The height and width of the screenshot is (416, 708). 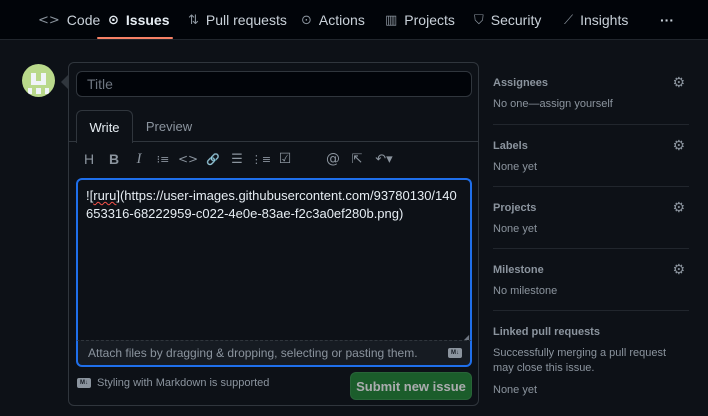 What do you see at coordinates (105, 195) in the screenshot?
I see `body-misspelled-word: ruru` at bounding box center [105, 195].